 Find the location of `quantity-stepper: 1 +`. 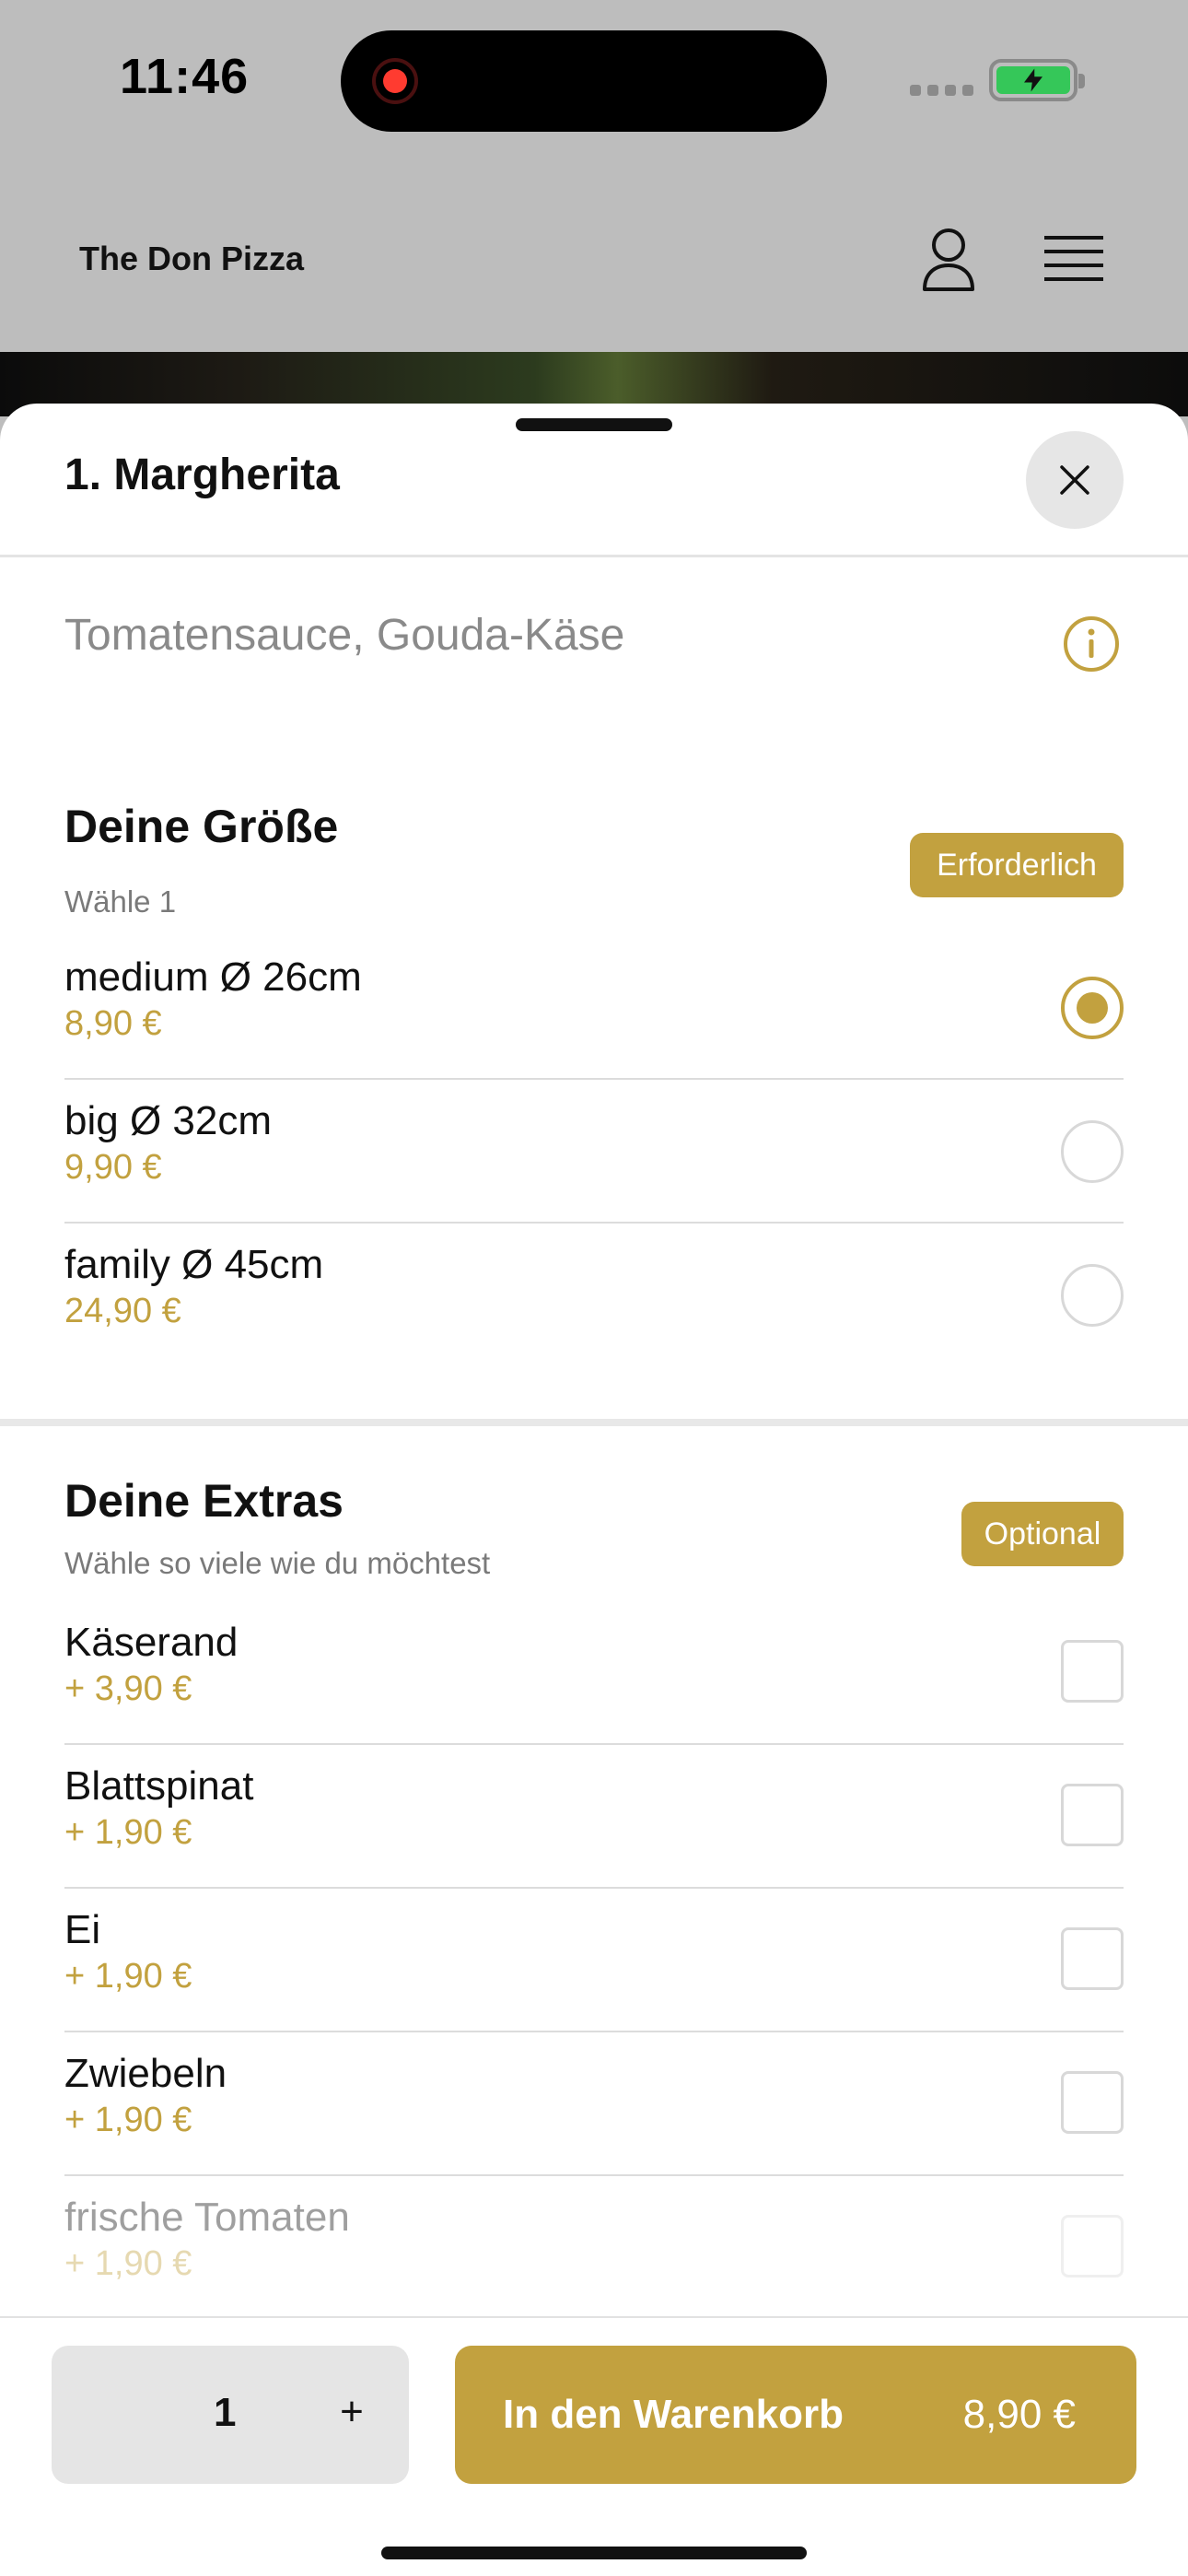

quantity-stepper: 1 + is located at coordinates (230, 2415).